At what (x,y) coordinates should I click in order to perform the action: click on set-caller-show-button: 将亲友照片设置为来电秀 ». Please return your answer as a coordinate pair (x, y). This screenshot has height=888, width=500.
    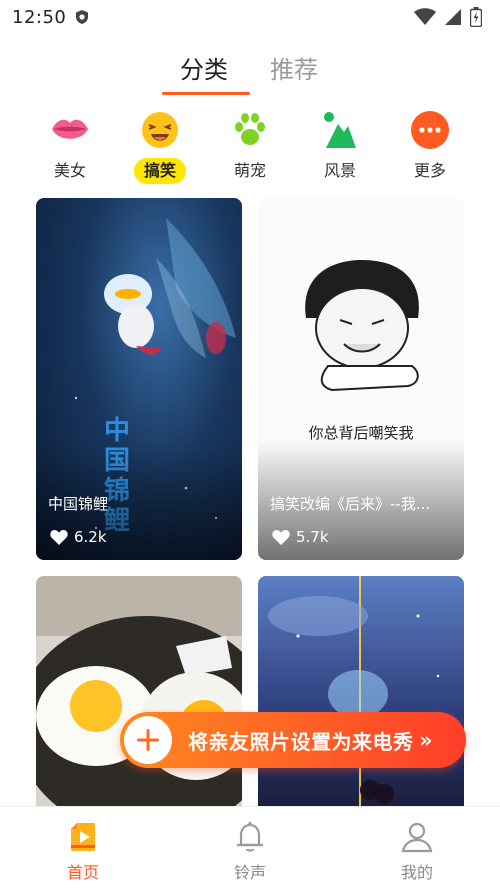
    Looking at the image, I should click on (293, 740).